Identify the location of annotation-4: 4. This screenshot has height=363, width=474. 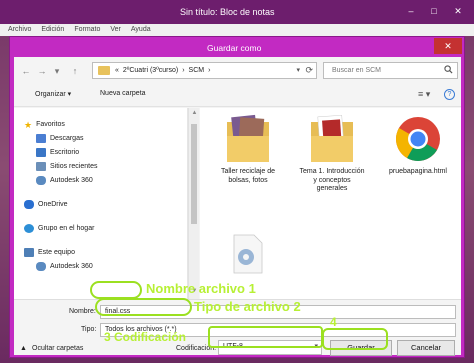
(333, 322).